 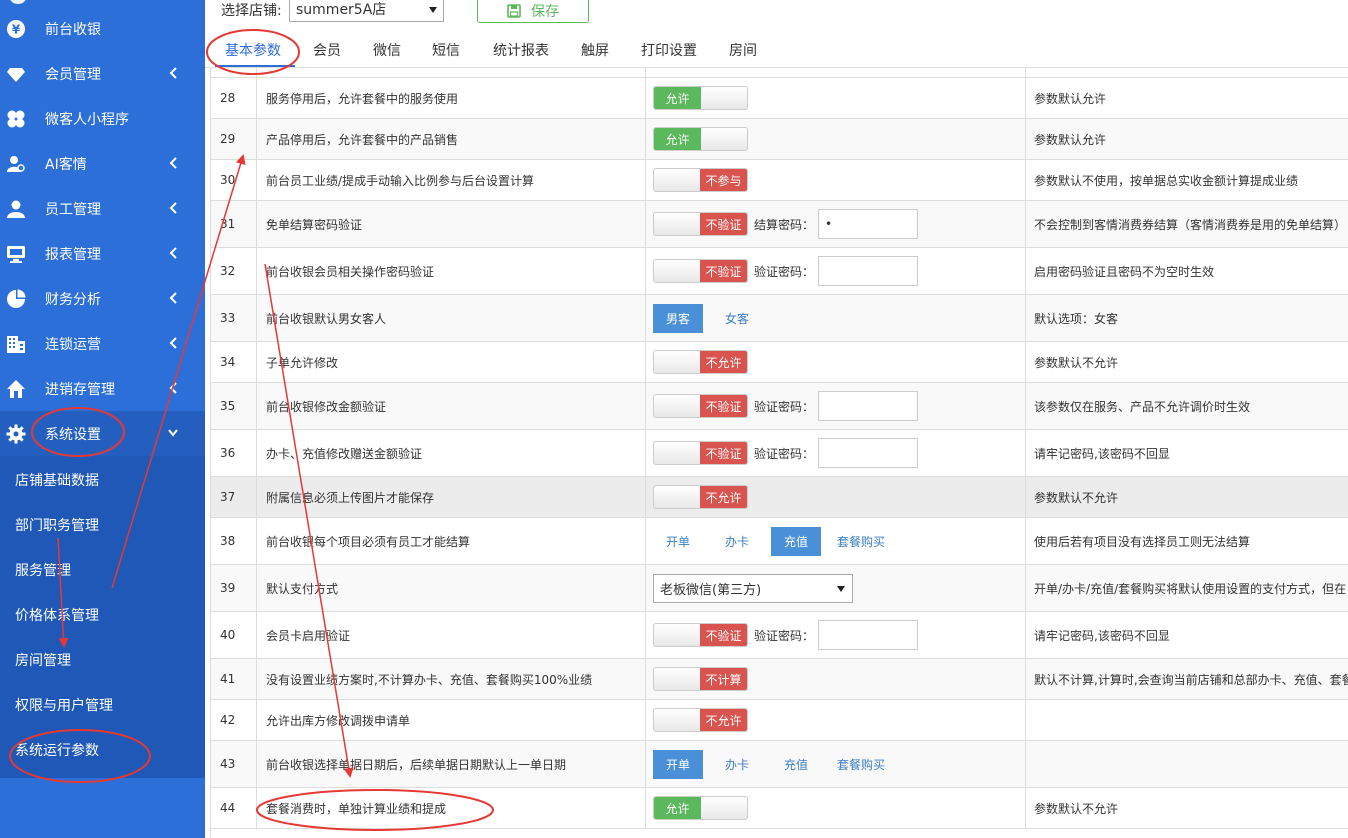 What do you see at coordinates (102, 208) in the screenshot?
I see `sidebar-item-staff: 员工管理` at bounding box center [102, 208].